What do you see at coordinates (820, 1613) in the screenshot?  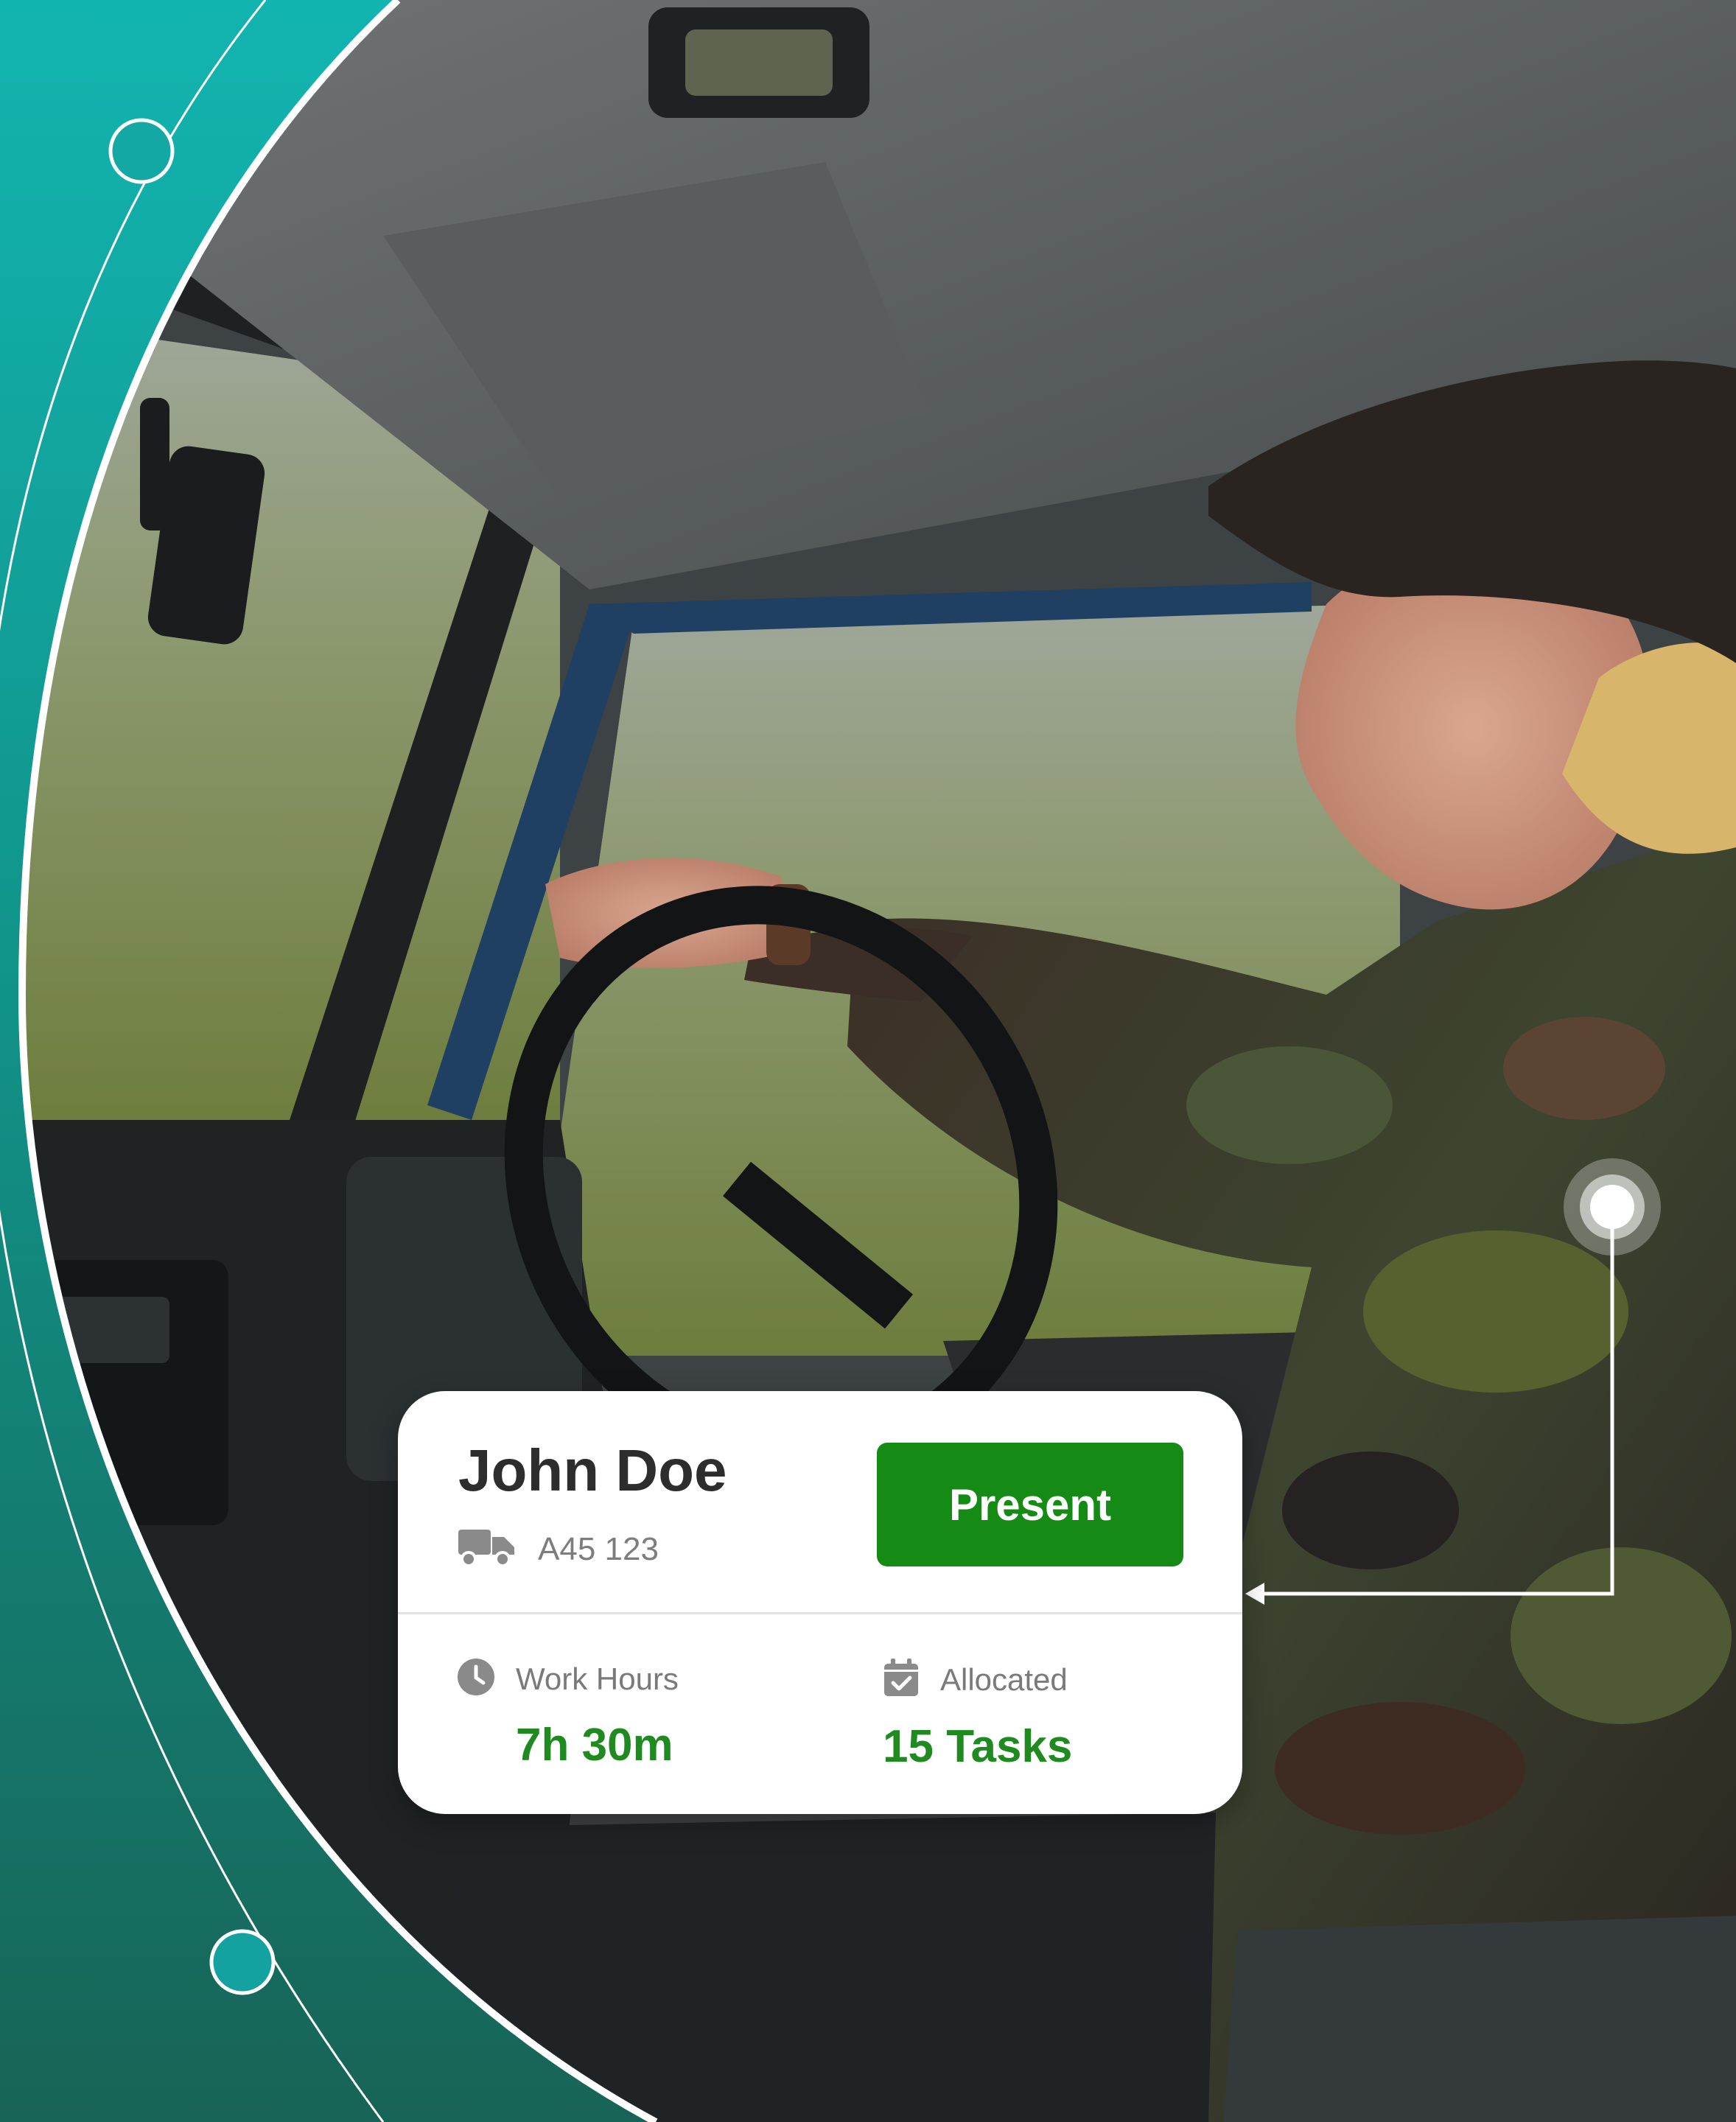 I see `card-divider` at bounding box center [820, 1613].